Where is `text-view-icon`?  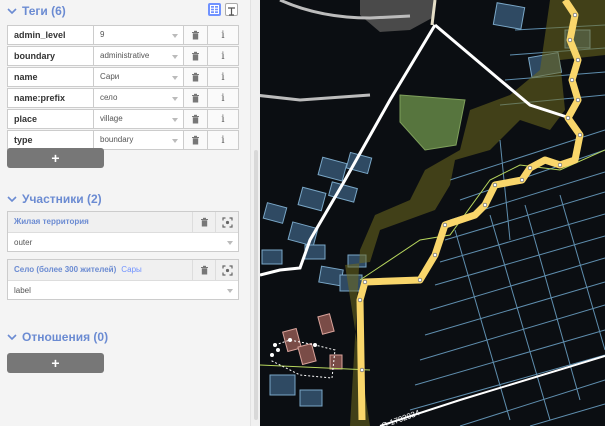
text-view-icon is located at coordinates (231, 11).